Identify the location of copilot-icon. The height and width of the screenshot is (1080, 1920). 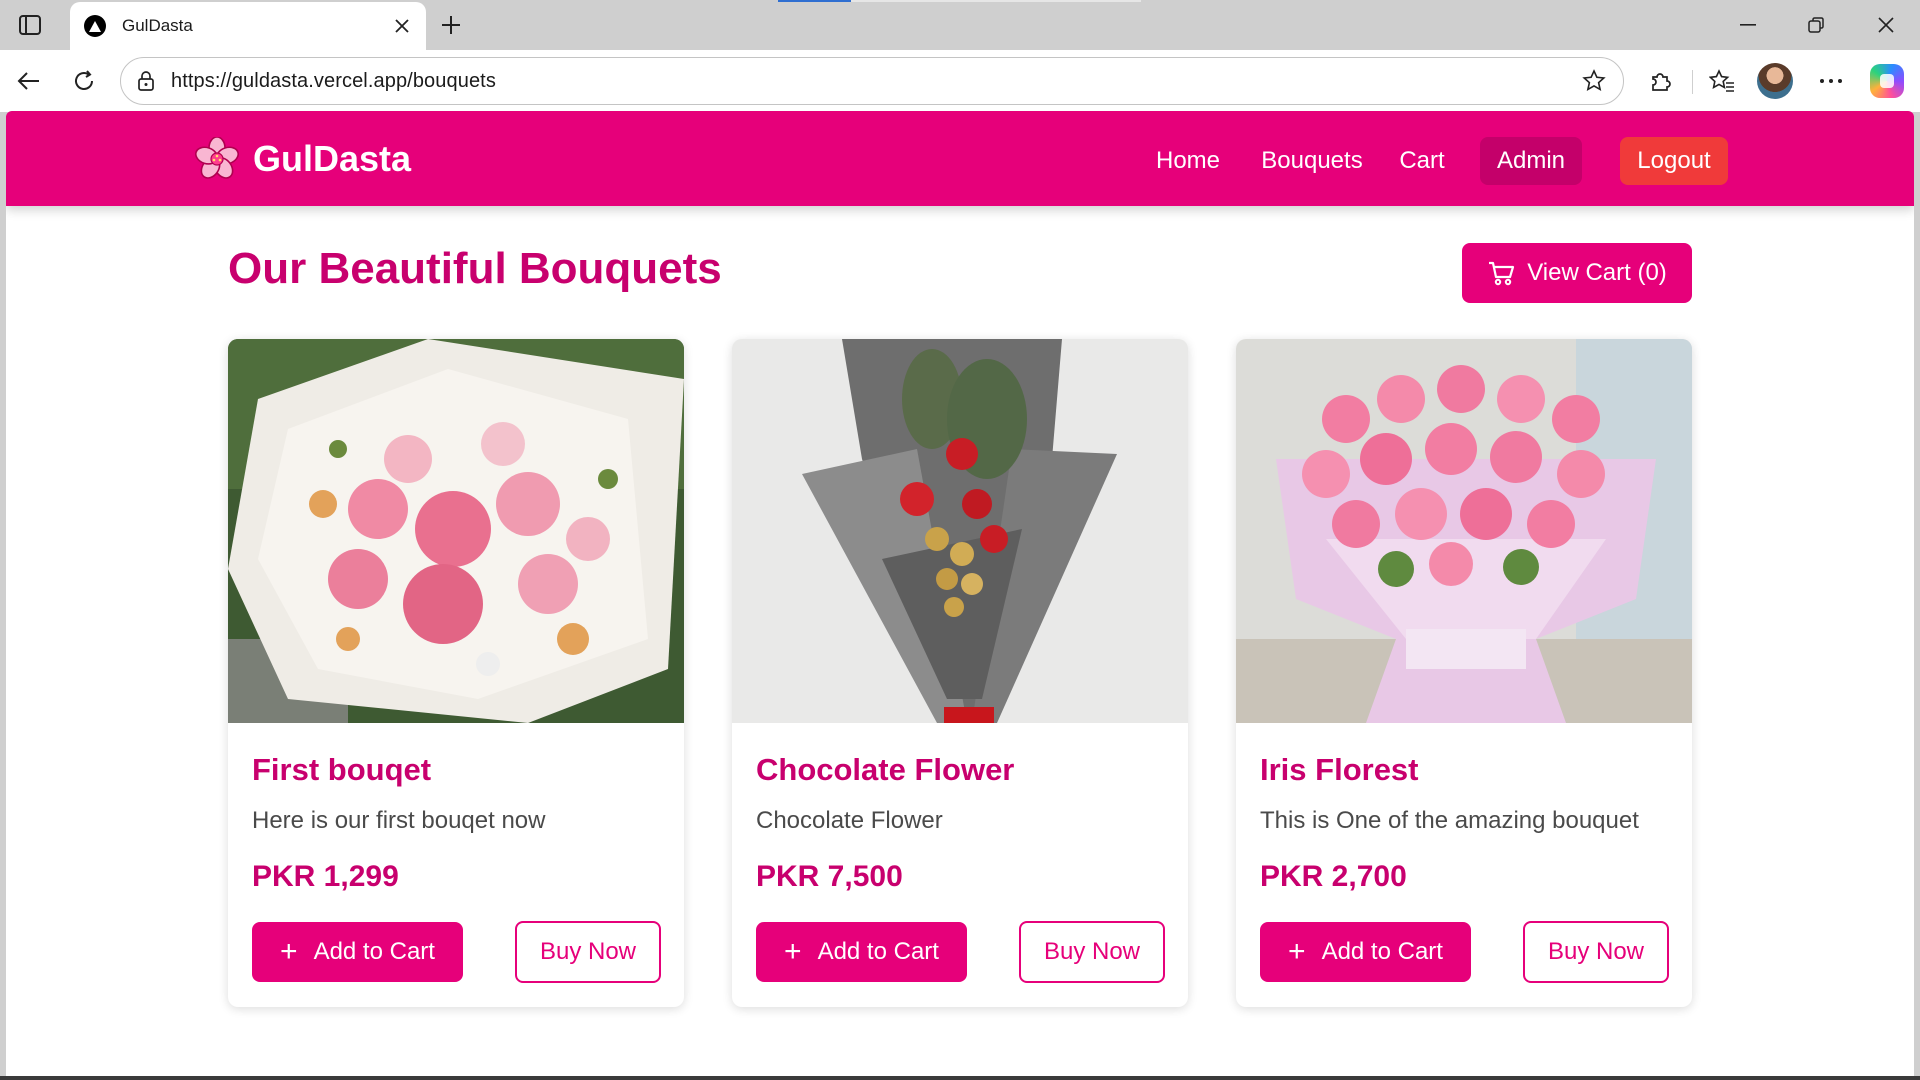
(1887, 81).